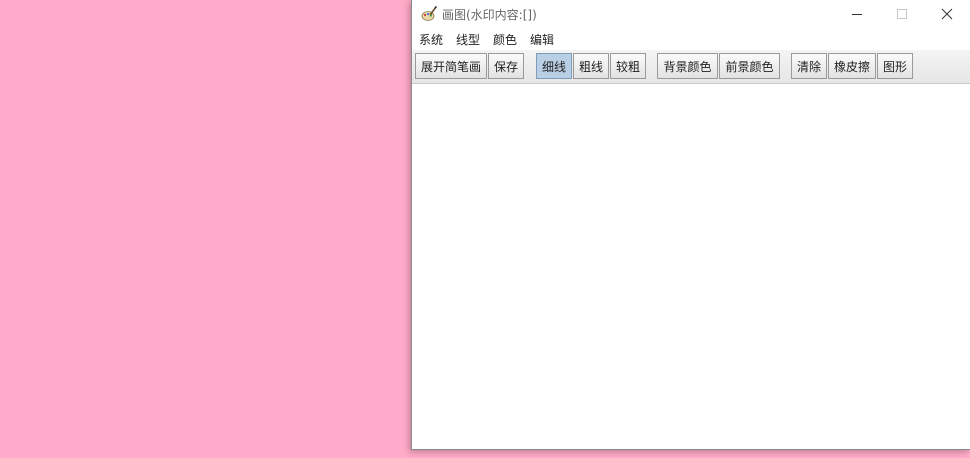 This screenshot has height=458, width=970. I want to click on paint-palette-icon, so click(429, 13).